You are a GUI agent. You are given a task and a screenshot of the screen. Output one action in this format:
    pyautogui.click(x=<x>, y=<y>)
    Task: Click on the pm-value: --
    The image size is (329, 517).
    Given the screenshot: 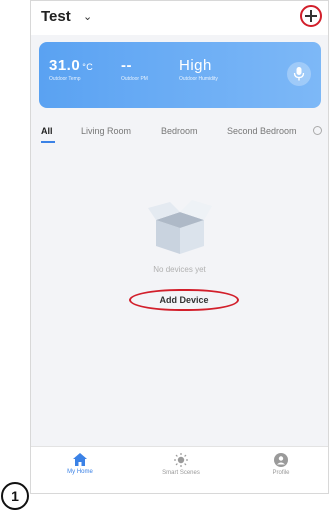 What is the action you would take?
    pyautogui.click(x=126, y=65)
    